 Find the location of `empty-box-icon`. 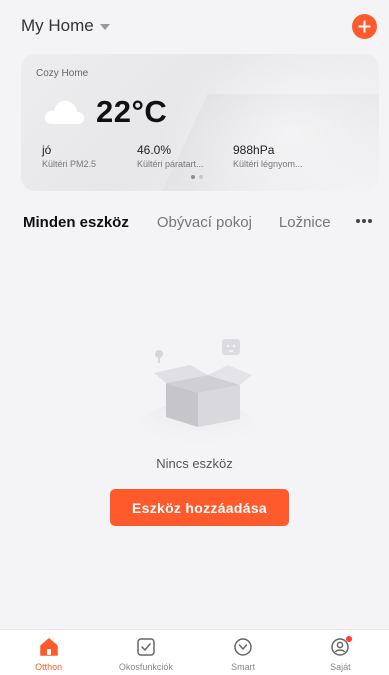

empty-box-icon is located at coordinates (198, 392).